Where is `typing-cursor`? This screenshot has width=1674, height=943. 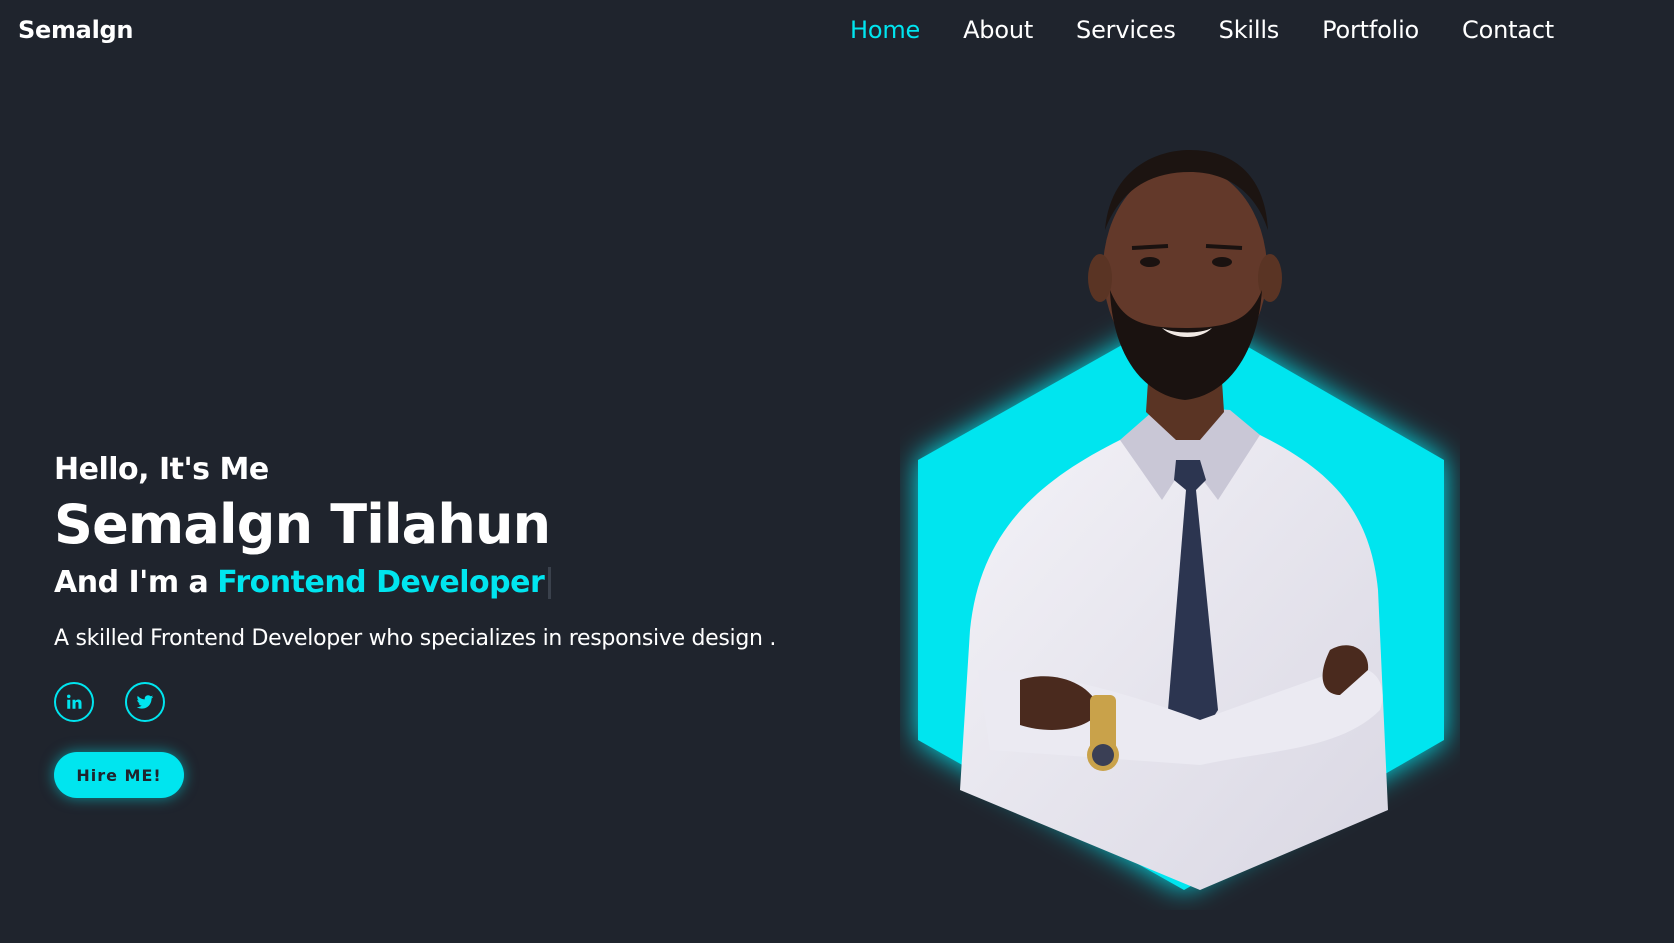
typing-cursor is located at coordinates (550, 583).